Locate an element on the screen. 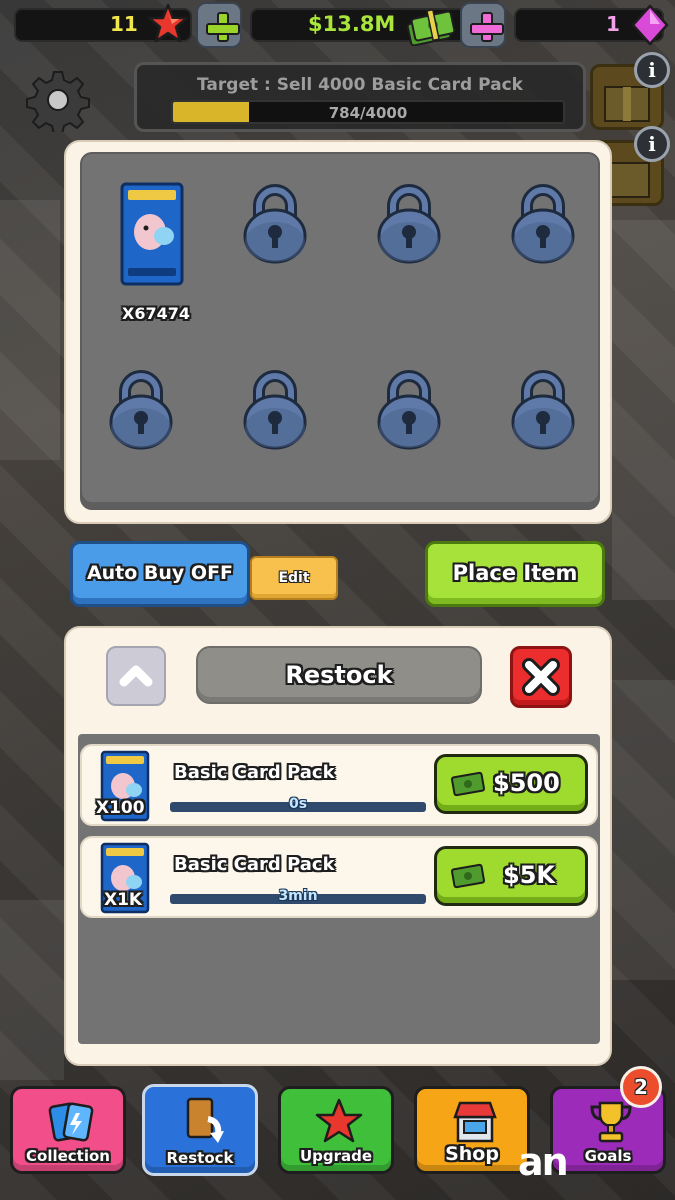 This screenshot has height=1200, width=675. restock-time: 3min is located at coordinates (298, 896).